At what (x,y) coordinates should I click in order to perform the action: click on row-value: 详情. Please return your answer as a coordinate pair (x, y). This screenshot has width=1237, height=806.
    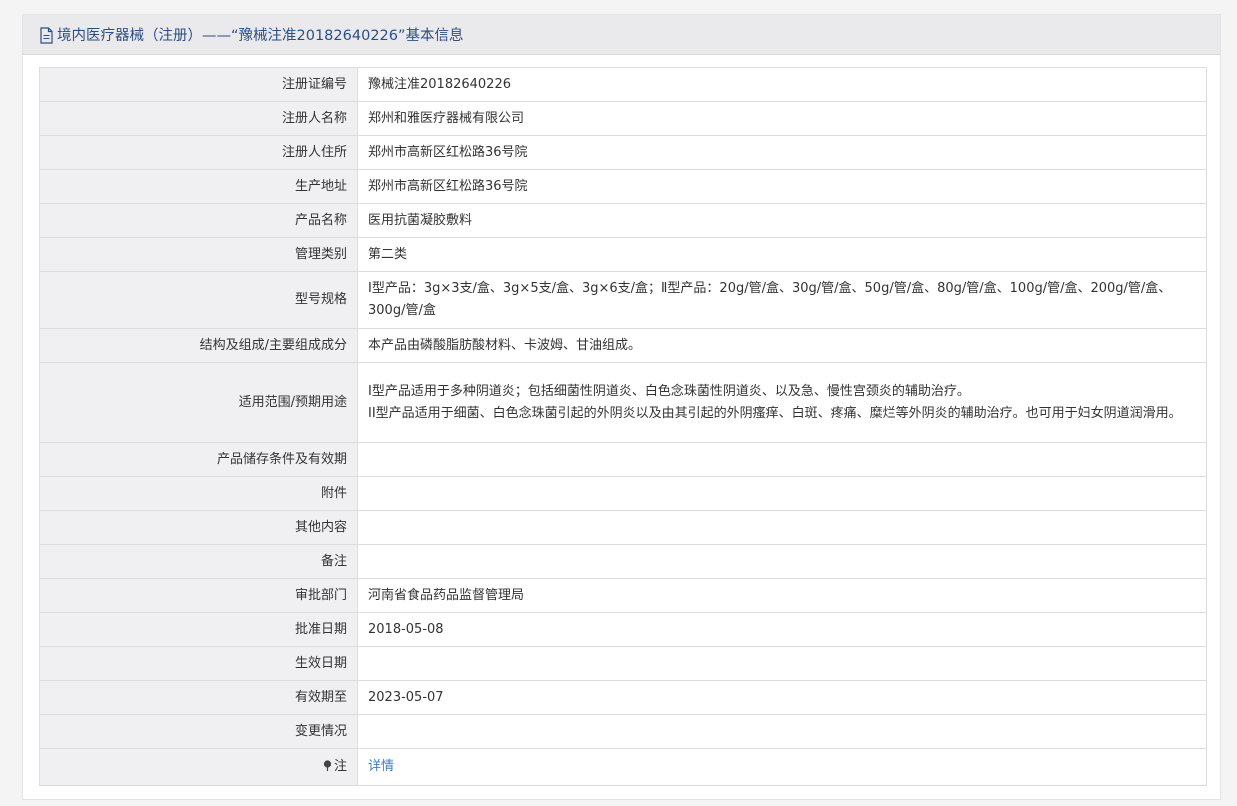
    Looking at the image, I should click on (782, 767).